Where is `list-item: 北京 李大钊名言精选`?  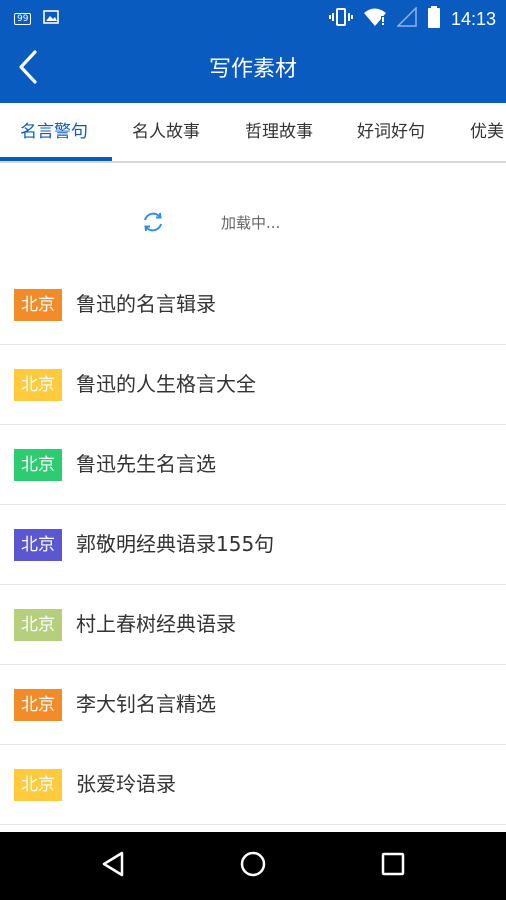
list-item: 北京 李大钊名言精选 is located at coordinates (253, 705).